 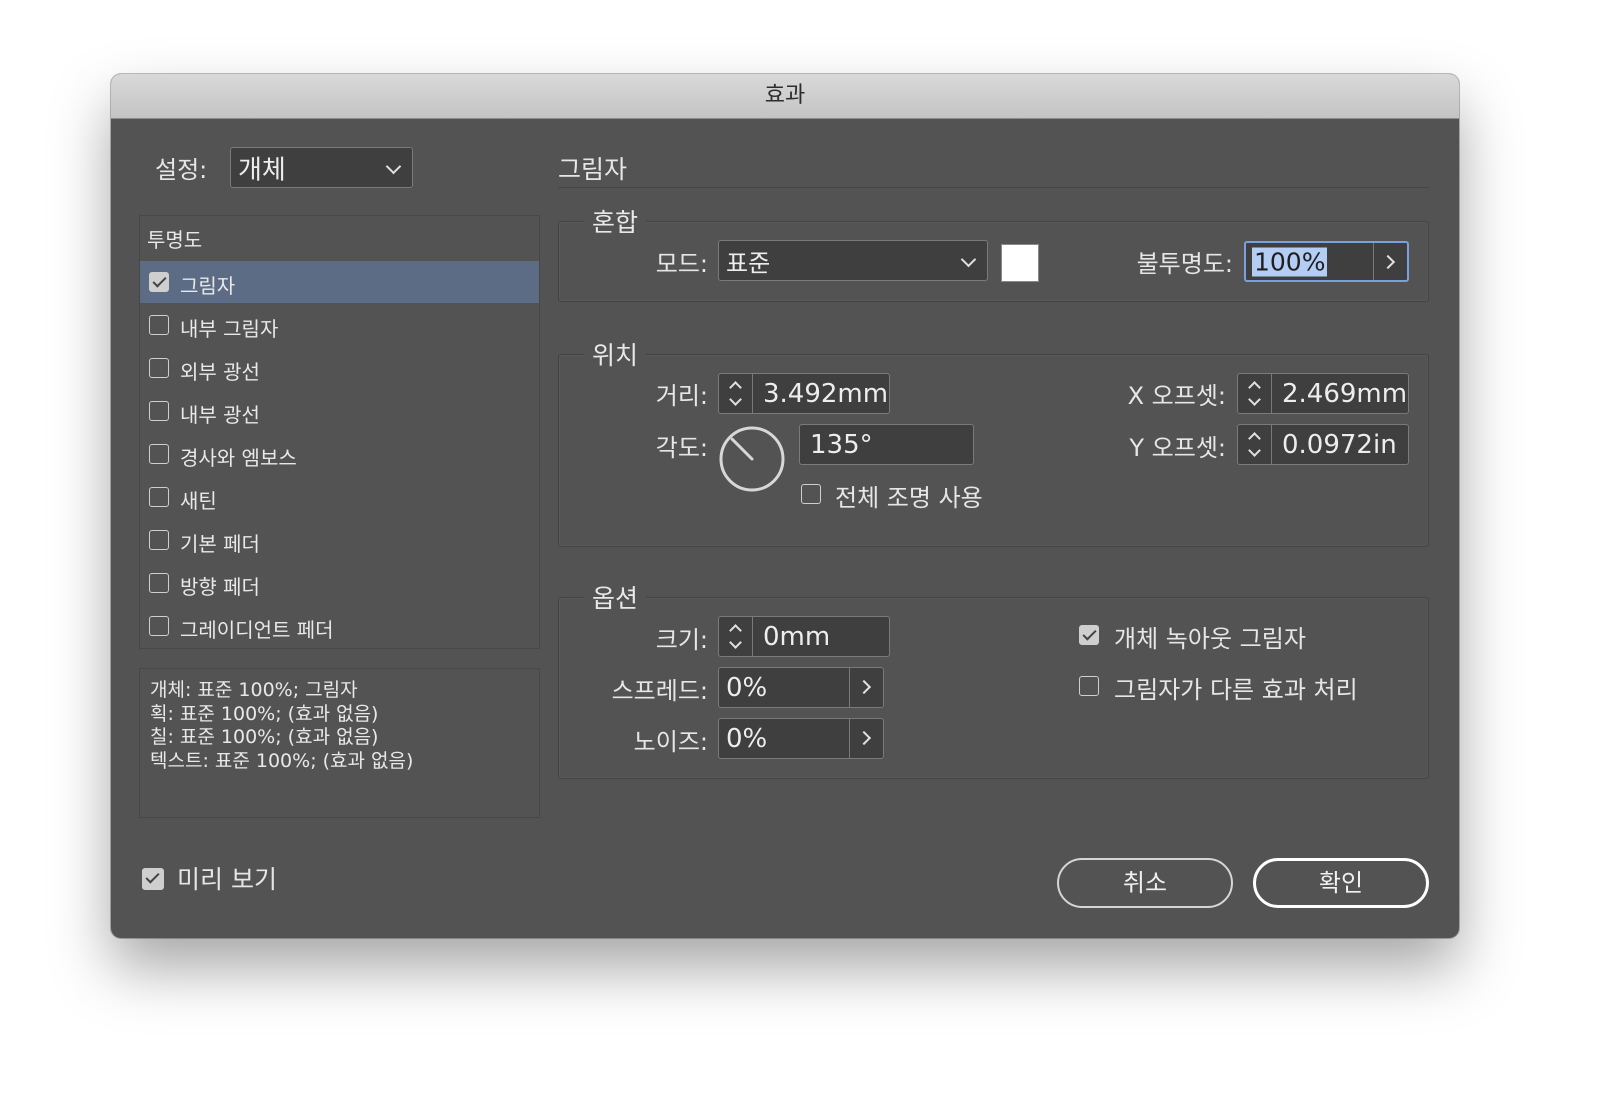 I want to click on mode-label: 모드:, so click(x=681, y=264).